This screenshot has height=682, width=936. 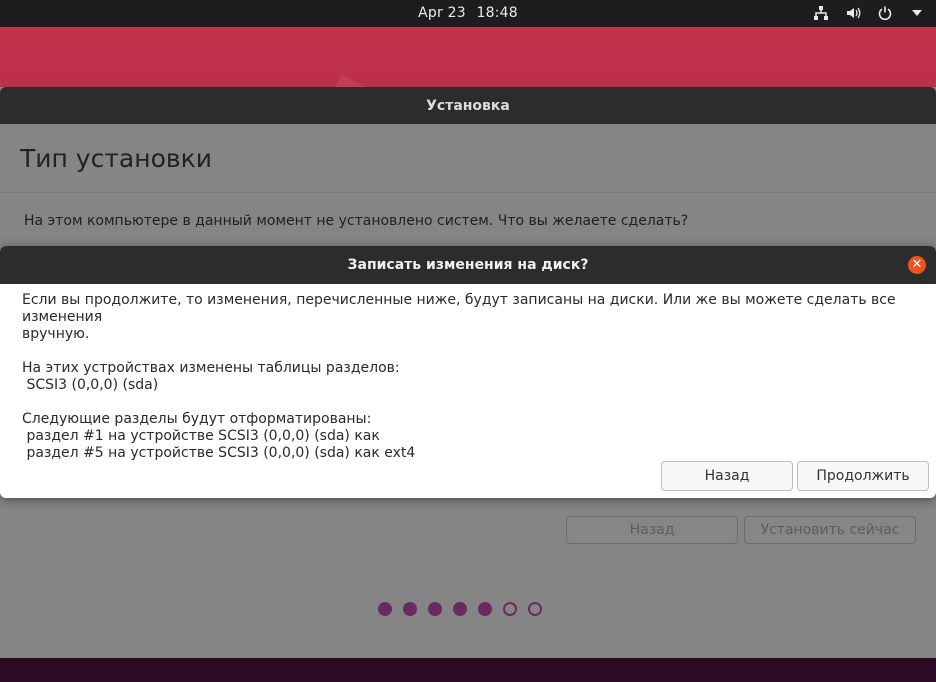 I want to click on header-divider, so click(x=468, y=192).